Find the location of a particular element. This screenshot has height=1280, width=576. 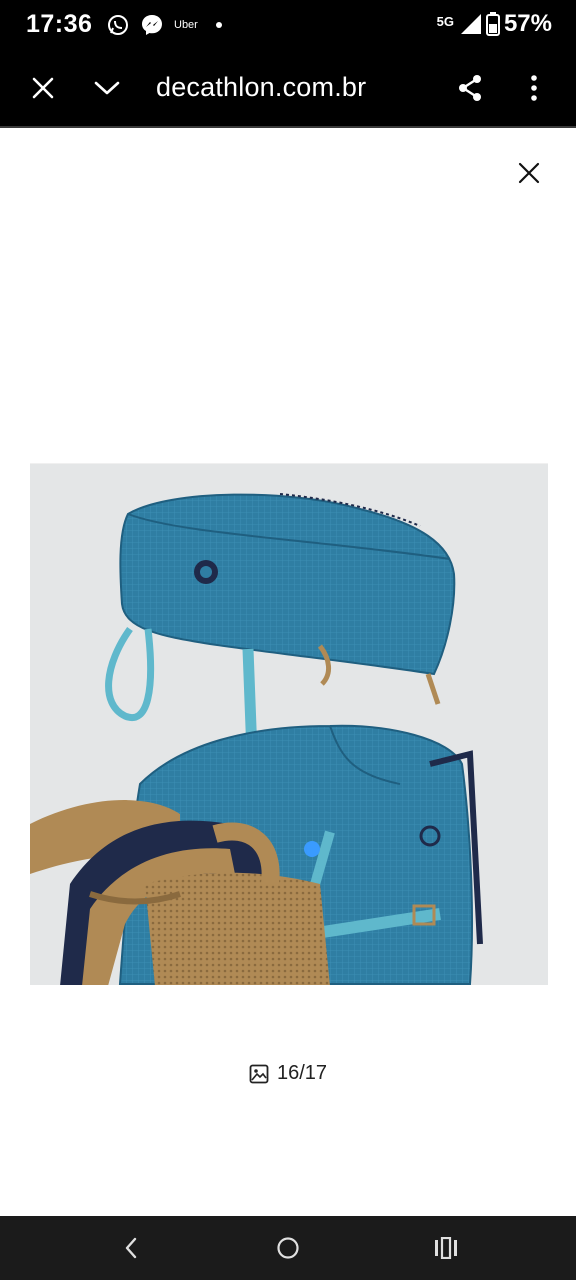

notification-icons: Uber is located at coordinates (164, 25).